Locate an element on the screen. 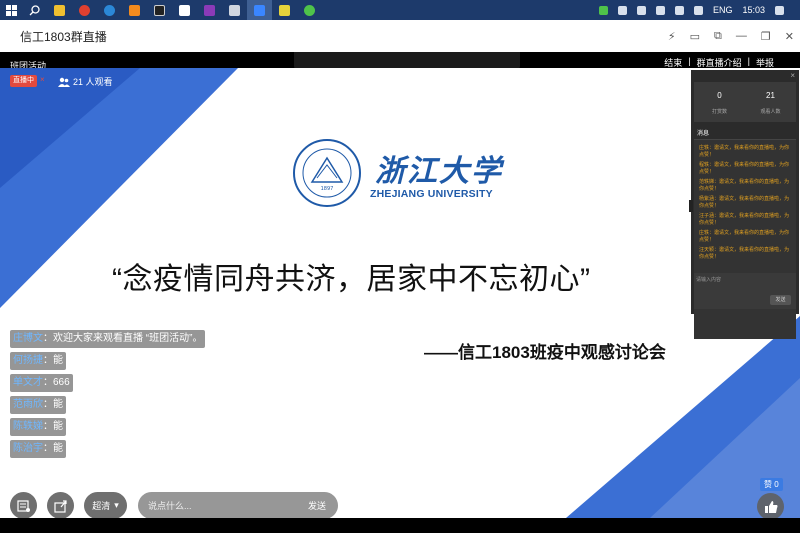 This screenshot has height=533, width=800. send-button: 发送 is located at coordinates (317, 505).